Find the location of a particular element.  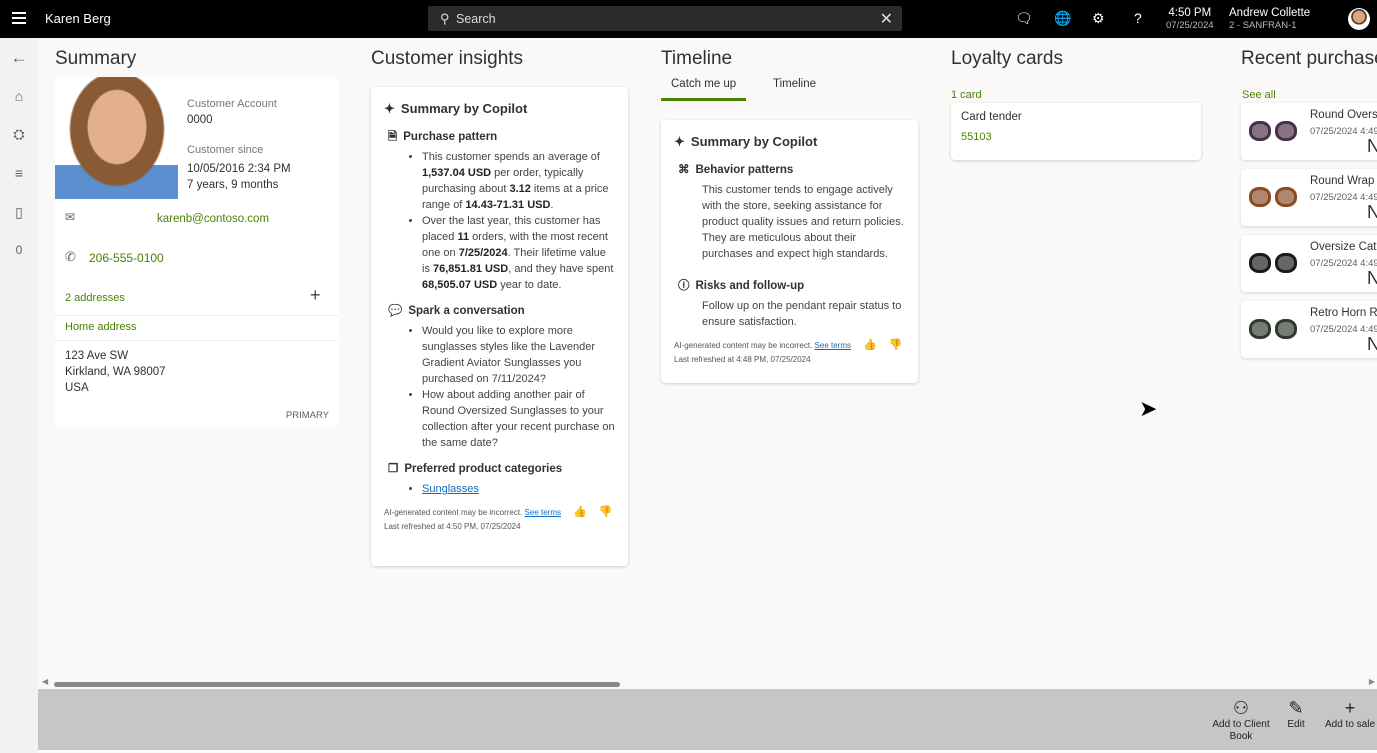

clock: 4:50 PM 07/25/2024 is located at coordinates (1190, 19).